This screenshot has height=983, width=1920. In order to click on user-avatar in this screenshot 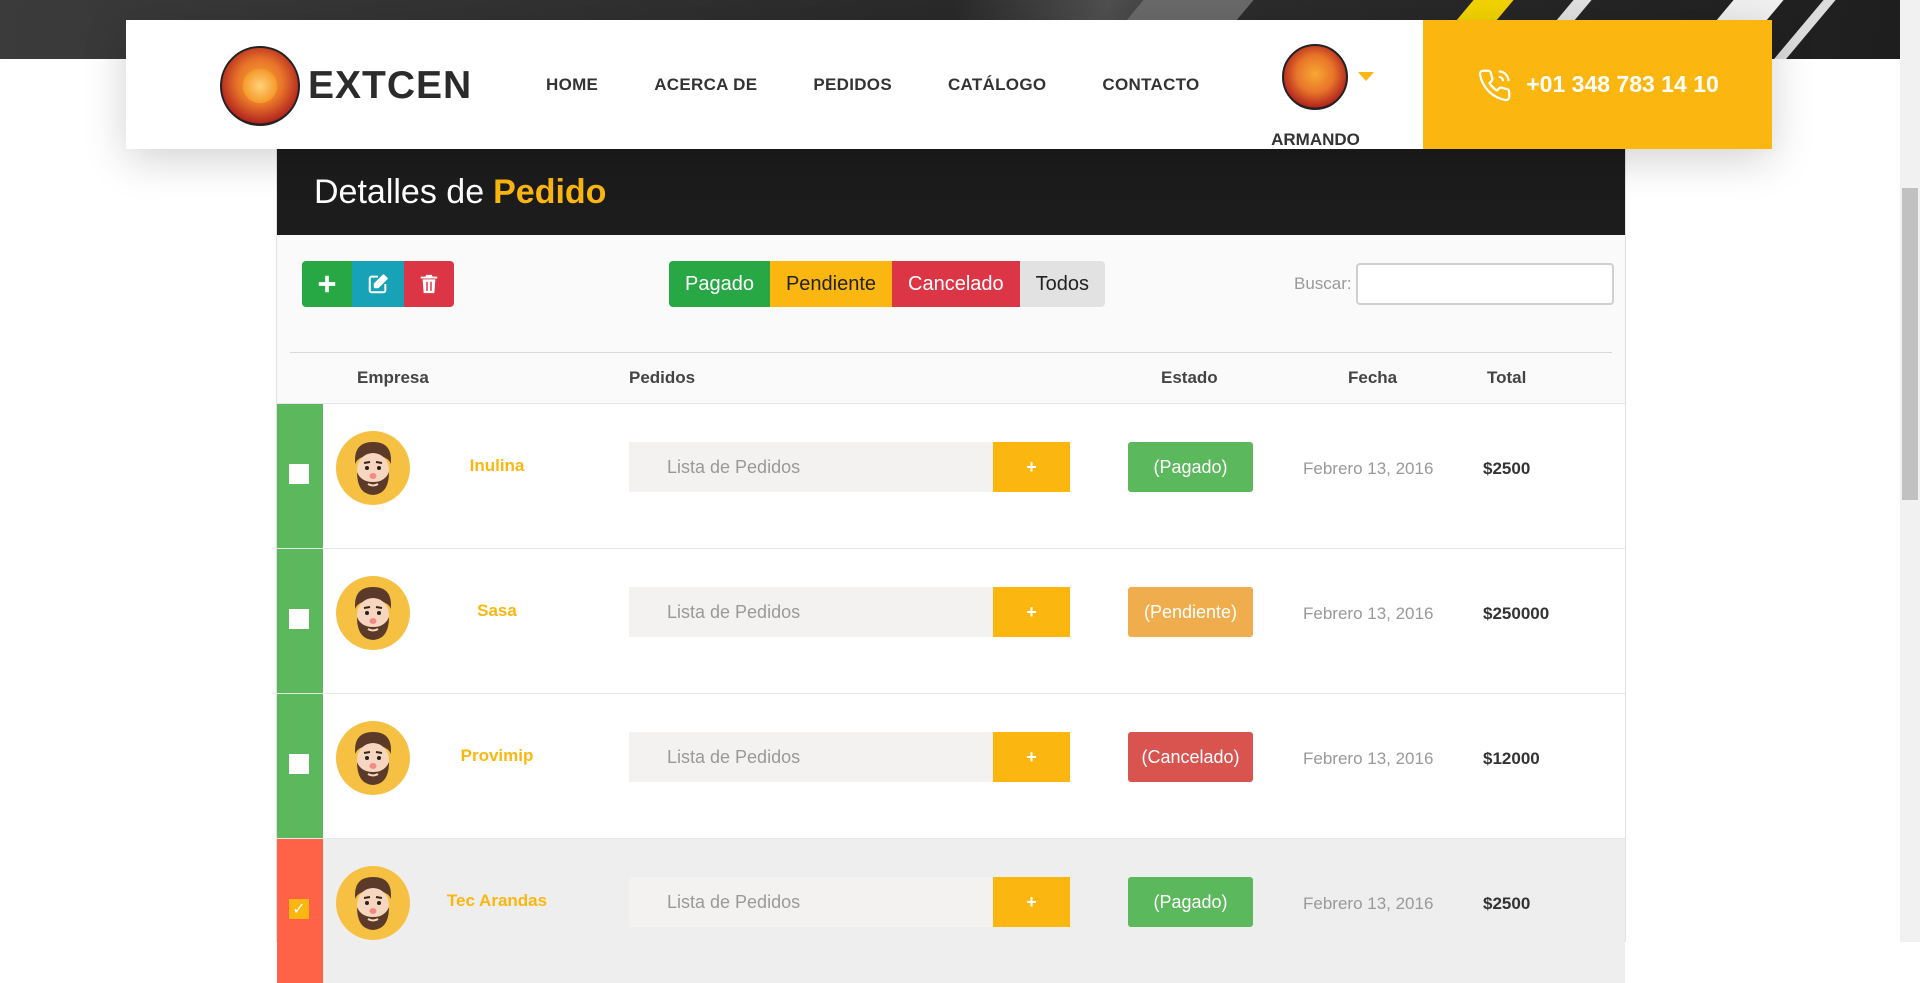, I will do `click(1315, 77)`.